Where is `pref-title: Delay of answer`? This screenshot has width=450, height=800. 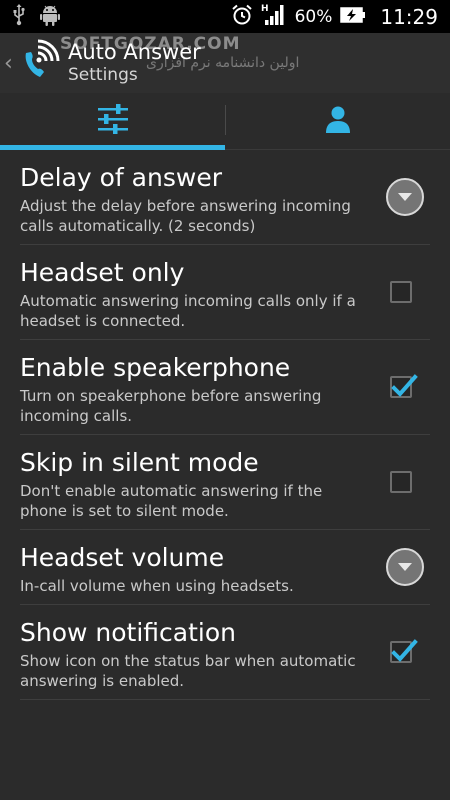
pref-title: Delay of answer is located at coordinates (121, 177).